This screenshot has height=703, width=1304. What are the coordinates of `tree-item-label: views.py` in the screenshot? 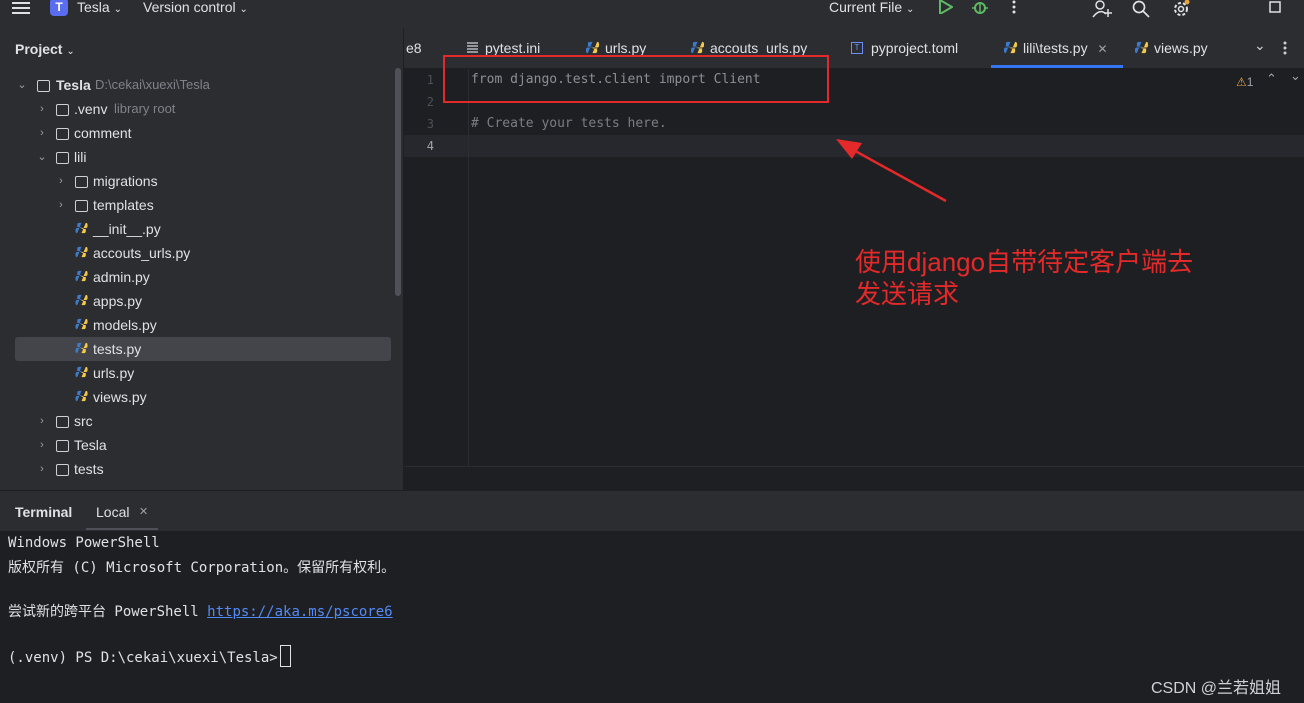 It's located at (120, 397).